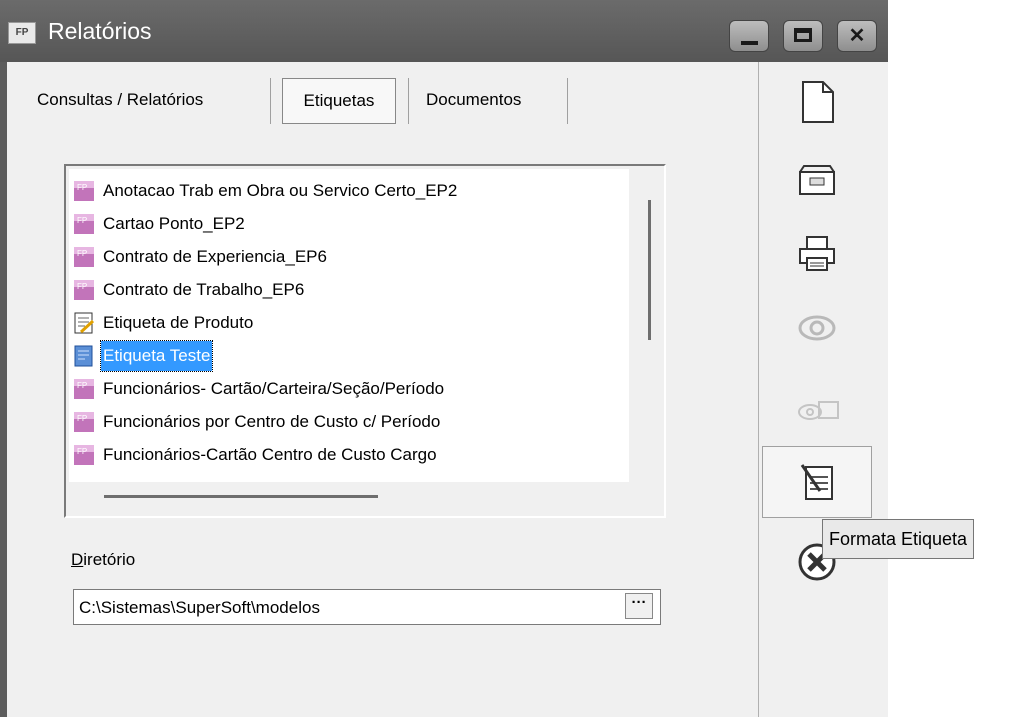 The image size is (1012, 717). I want to click on print-button, so click(817, 256).